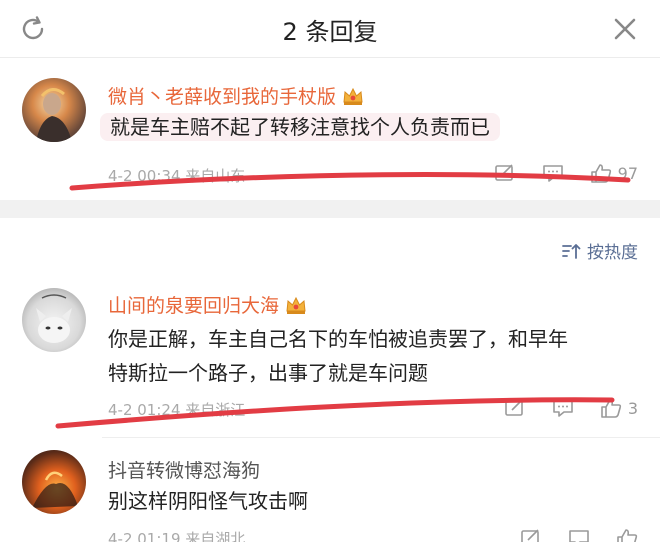  Describe the element at coordinates (381, 437) in the screenshot. I see `list-divider` at that location.